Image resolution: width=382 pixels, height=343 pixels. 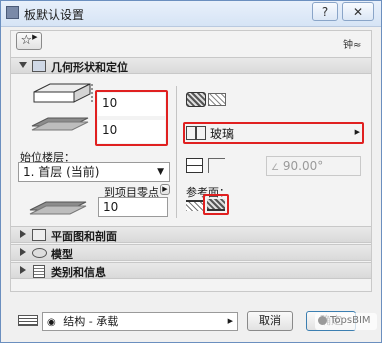 What do you see at coordinates (78, 272) in the screenshot?
I see `section-classification-label: 类别和信息` at bounding box center [78, 272].